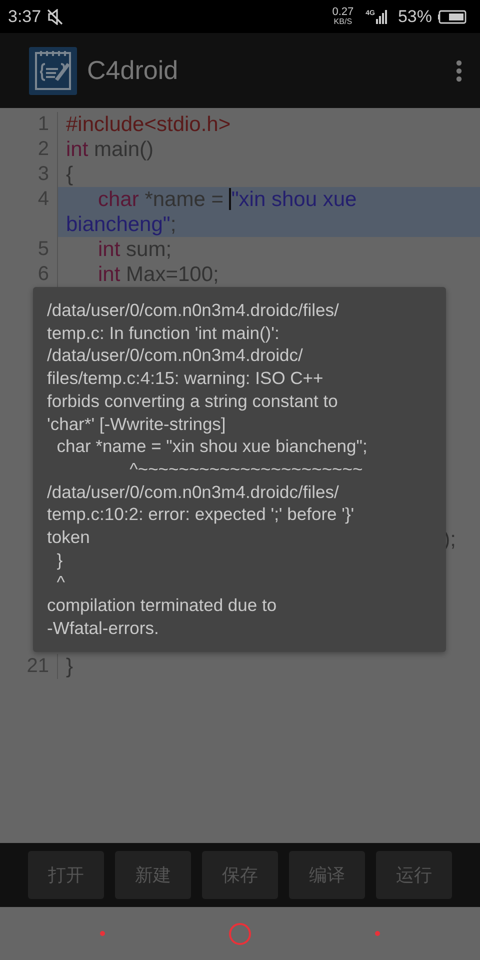 The height and width of the screenshot is (960, 480). What do you see at coordinates (377, 933) in the screenshot?
I see `recents-button` at bounding box center [377, 933].